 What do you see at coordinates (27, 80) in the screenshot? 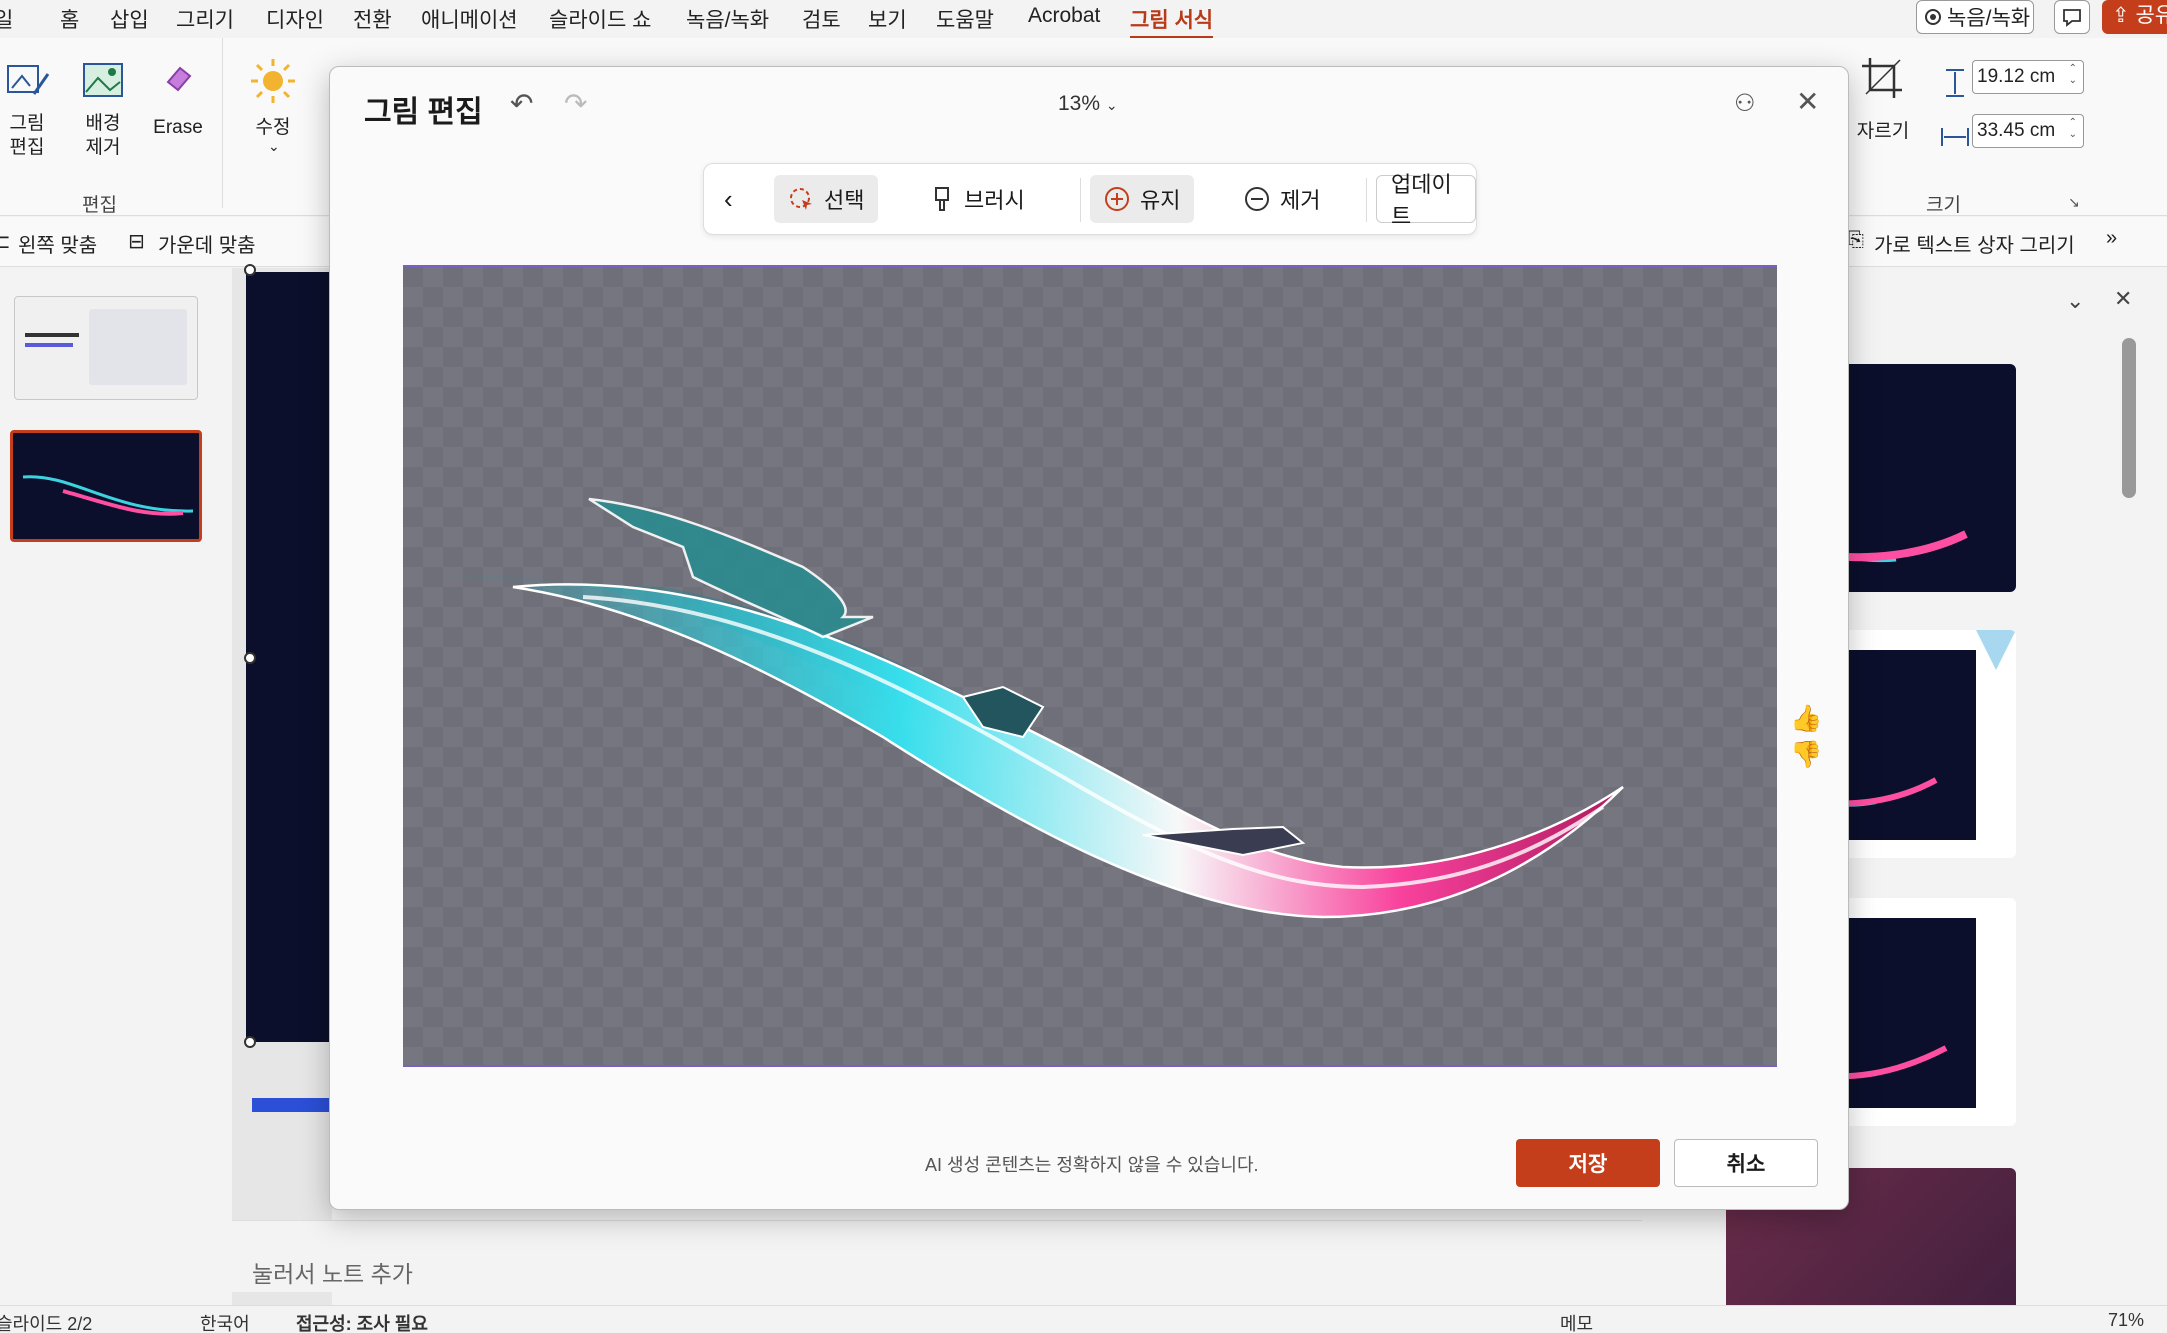
I see `edit-picture-icon` at bounding box center [27, 80].